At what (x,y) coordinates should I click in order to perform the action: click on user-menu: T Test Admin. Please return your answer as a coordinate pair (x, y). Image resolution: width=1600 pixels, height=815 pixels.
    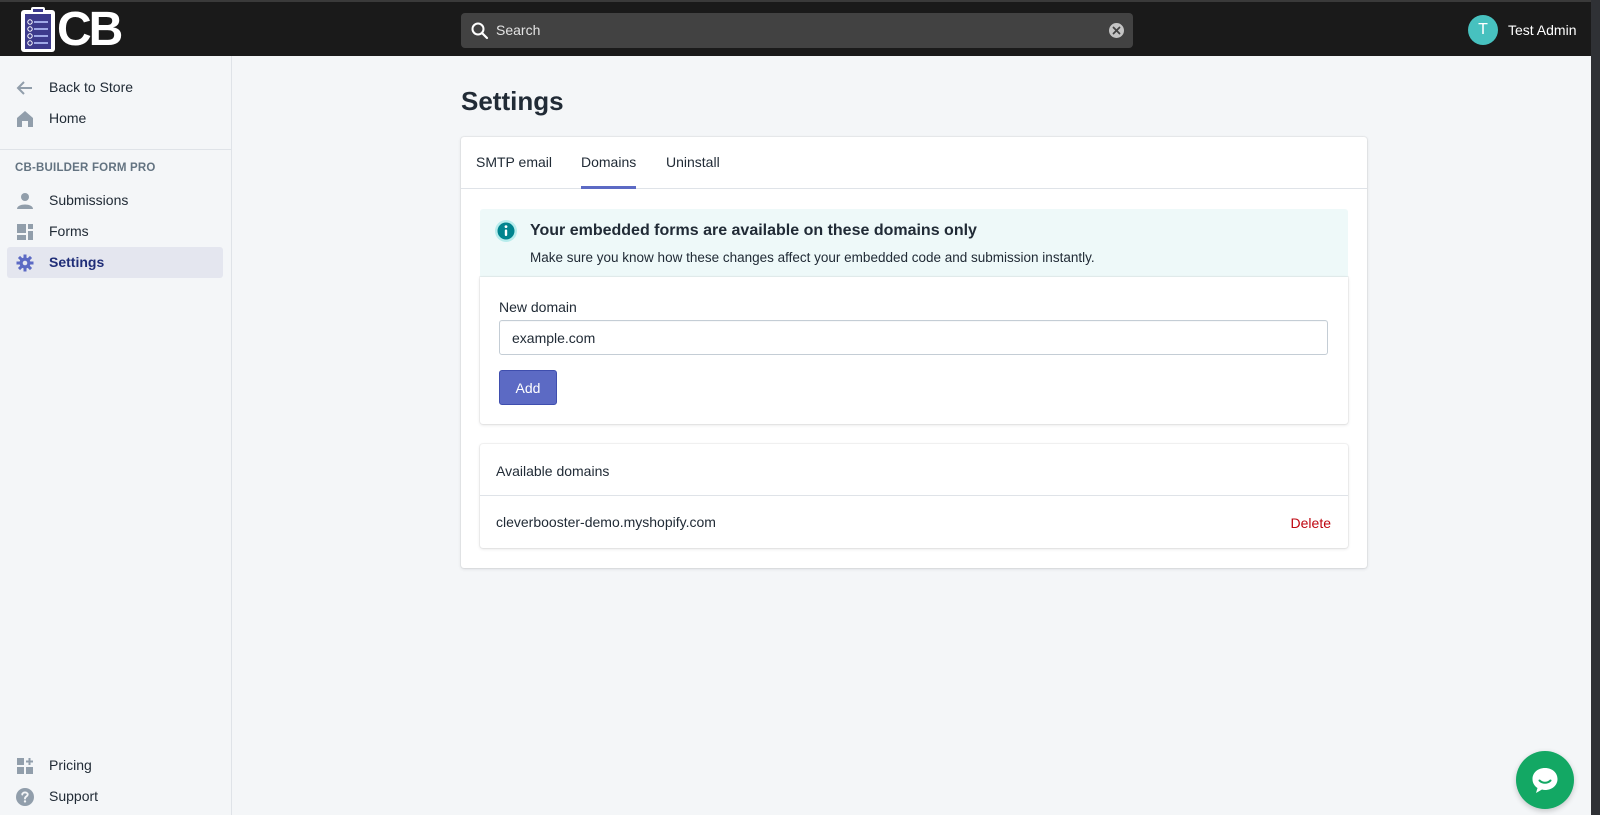
    Looking at the image, I should click on (1522, 30).